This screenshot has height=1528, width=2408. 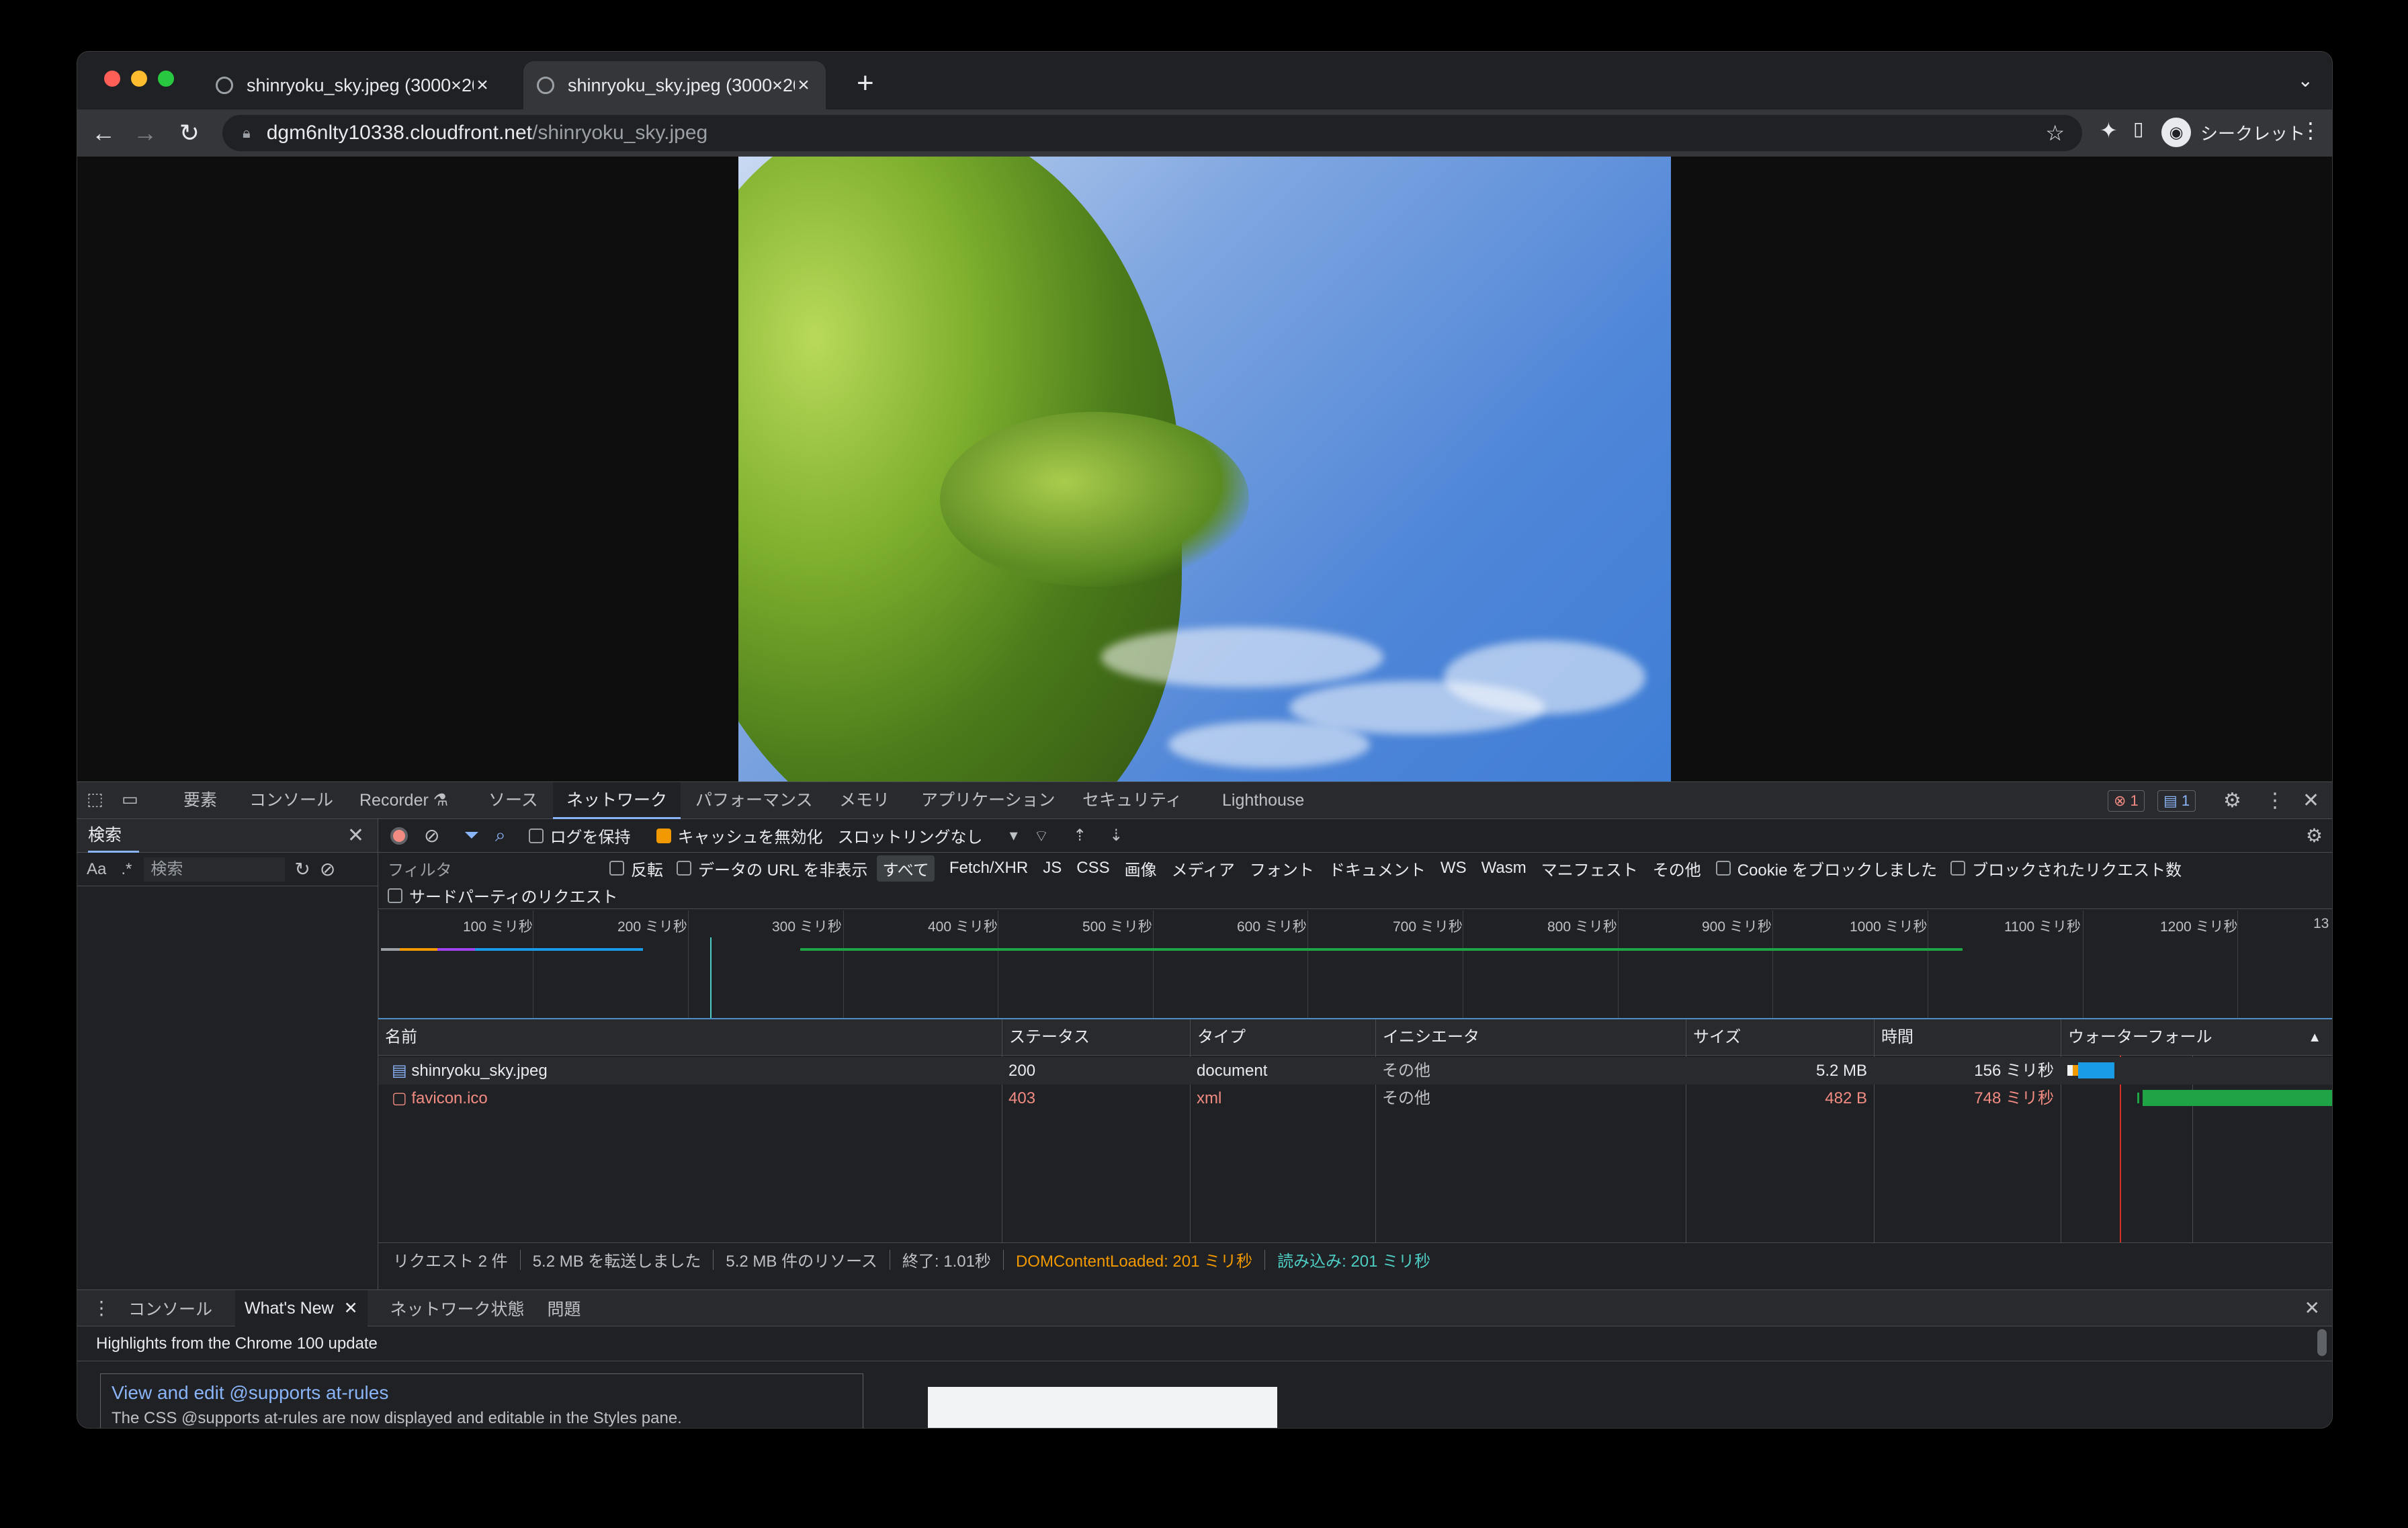 I want to click on inspect-element-icon: ⬚, so click(x=95, y=799).